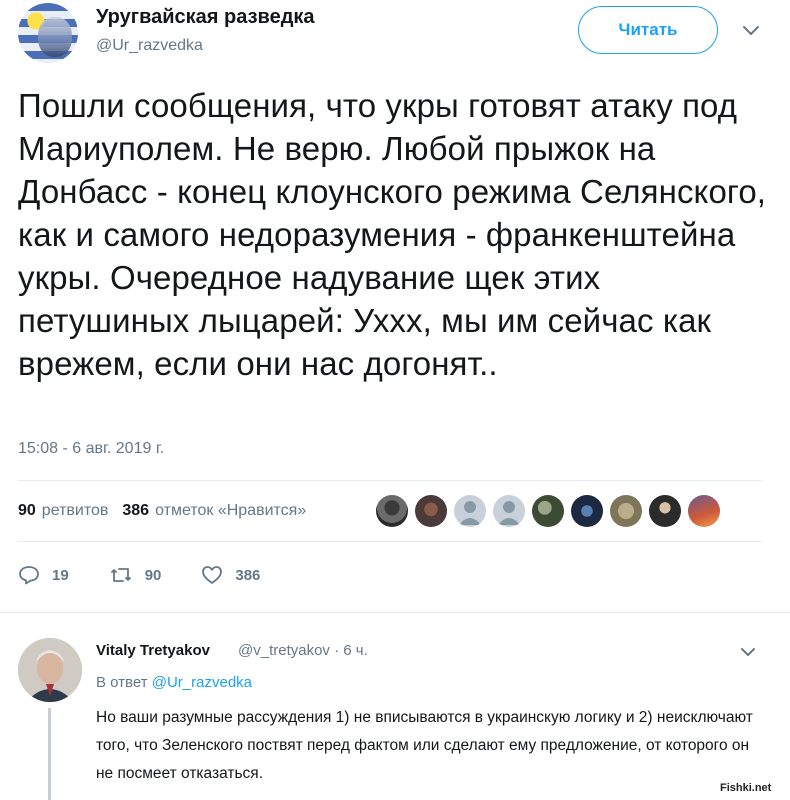 The height and width of the screenshot is (800, 790). Describe the element at coordinates (248, 575) in the screenshot. I see `like-count: 386` at that location.